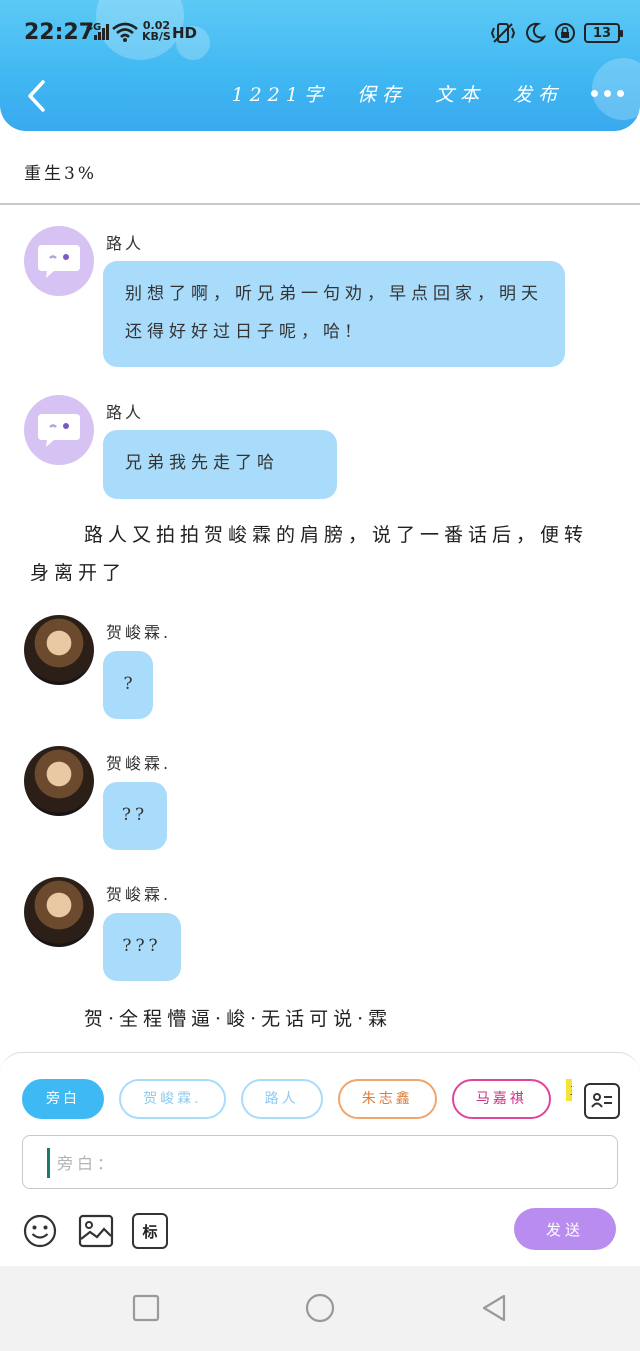 The height and width of the screenshot is (1351, 640). What do you see at coordinates (320, 32) in the screenshot?
I see `status-bar: 22:27 4G 0.02 KB/S HD 13` at bounding box center [320, 32].